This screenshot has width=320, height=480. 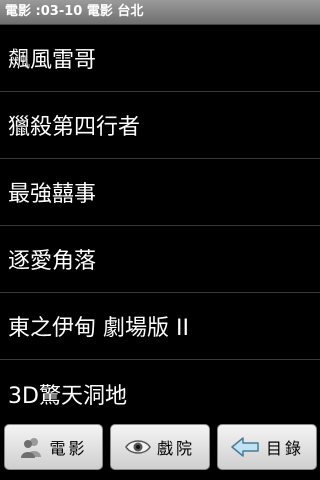 I want to click on theaters-button: 戲院, so click(x=160, y=447).